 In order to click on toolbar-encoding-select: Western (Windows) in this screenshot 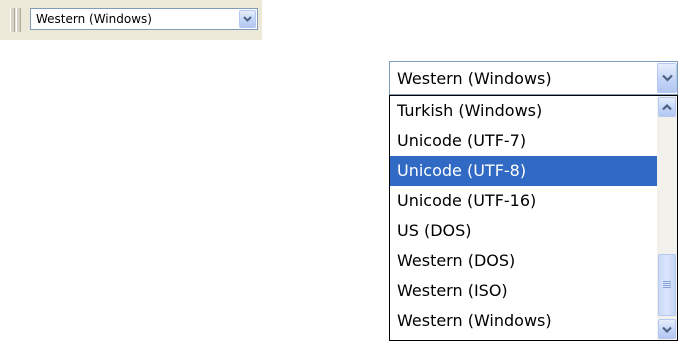, I will do `click(144, 19)`.